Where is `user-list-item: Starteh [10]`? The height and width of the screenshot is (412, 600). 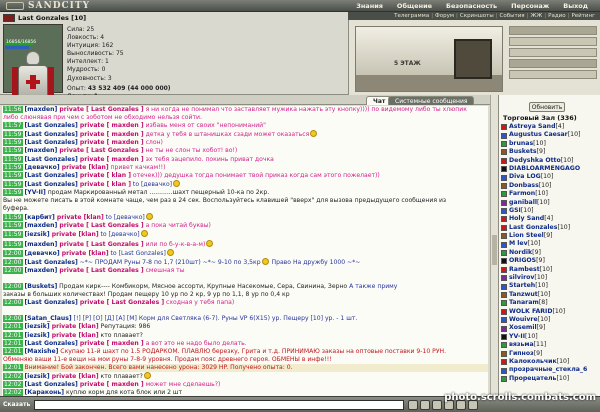 user-list-item: Starteh [10] is located at coordinates (550, 286).